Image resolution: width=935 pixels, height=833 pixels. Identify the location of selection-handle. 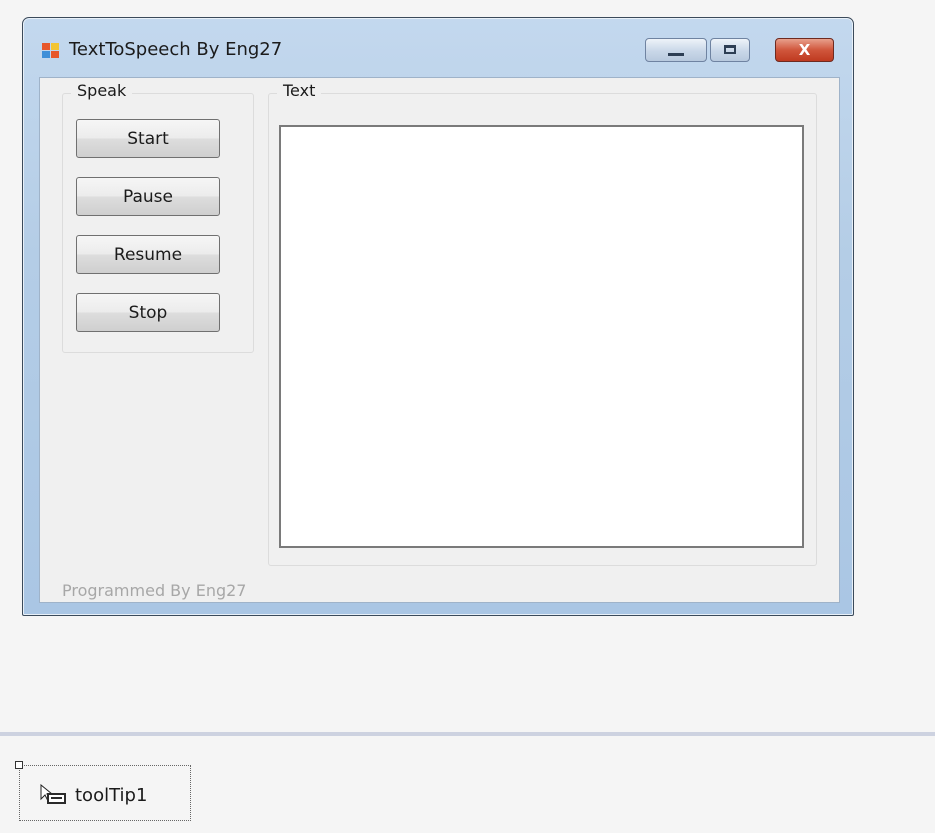
(19, 765).